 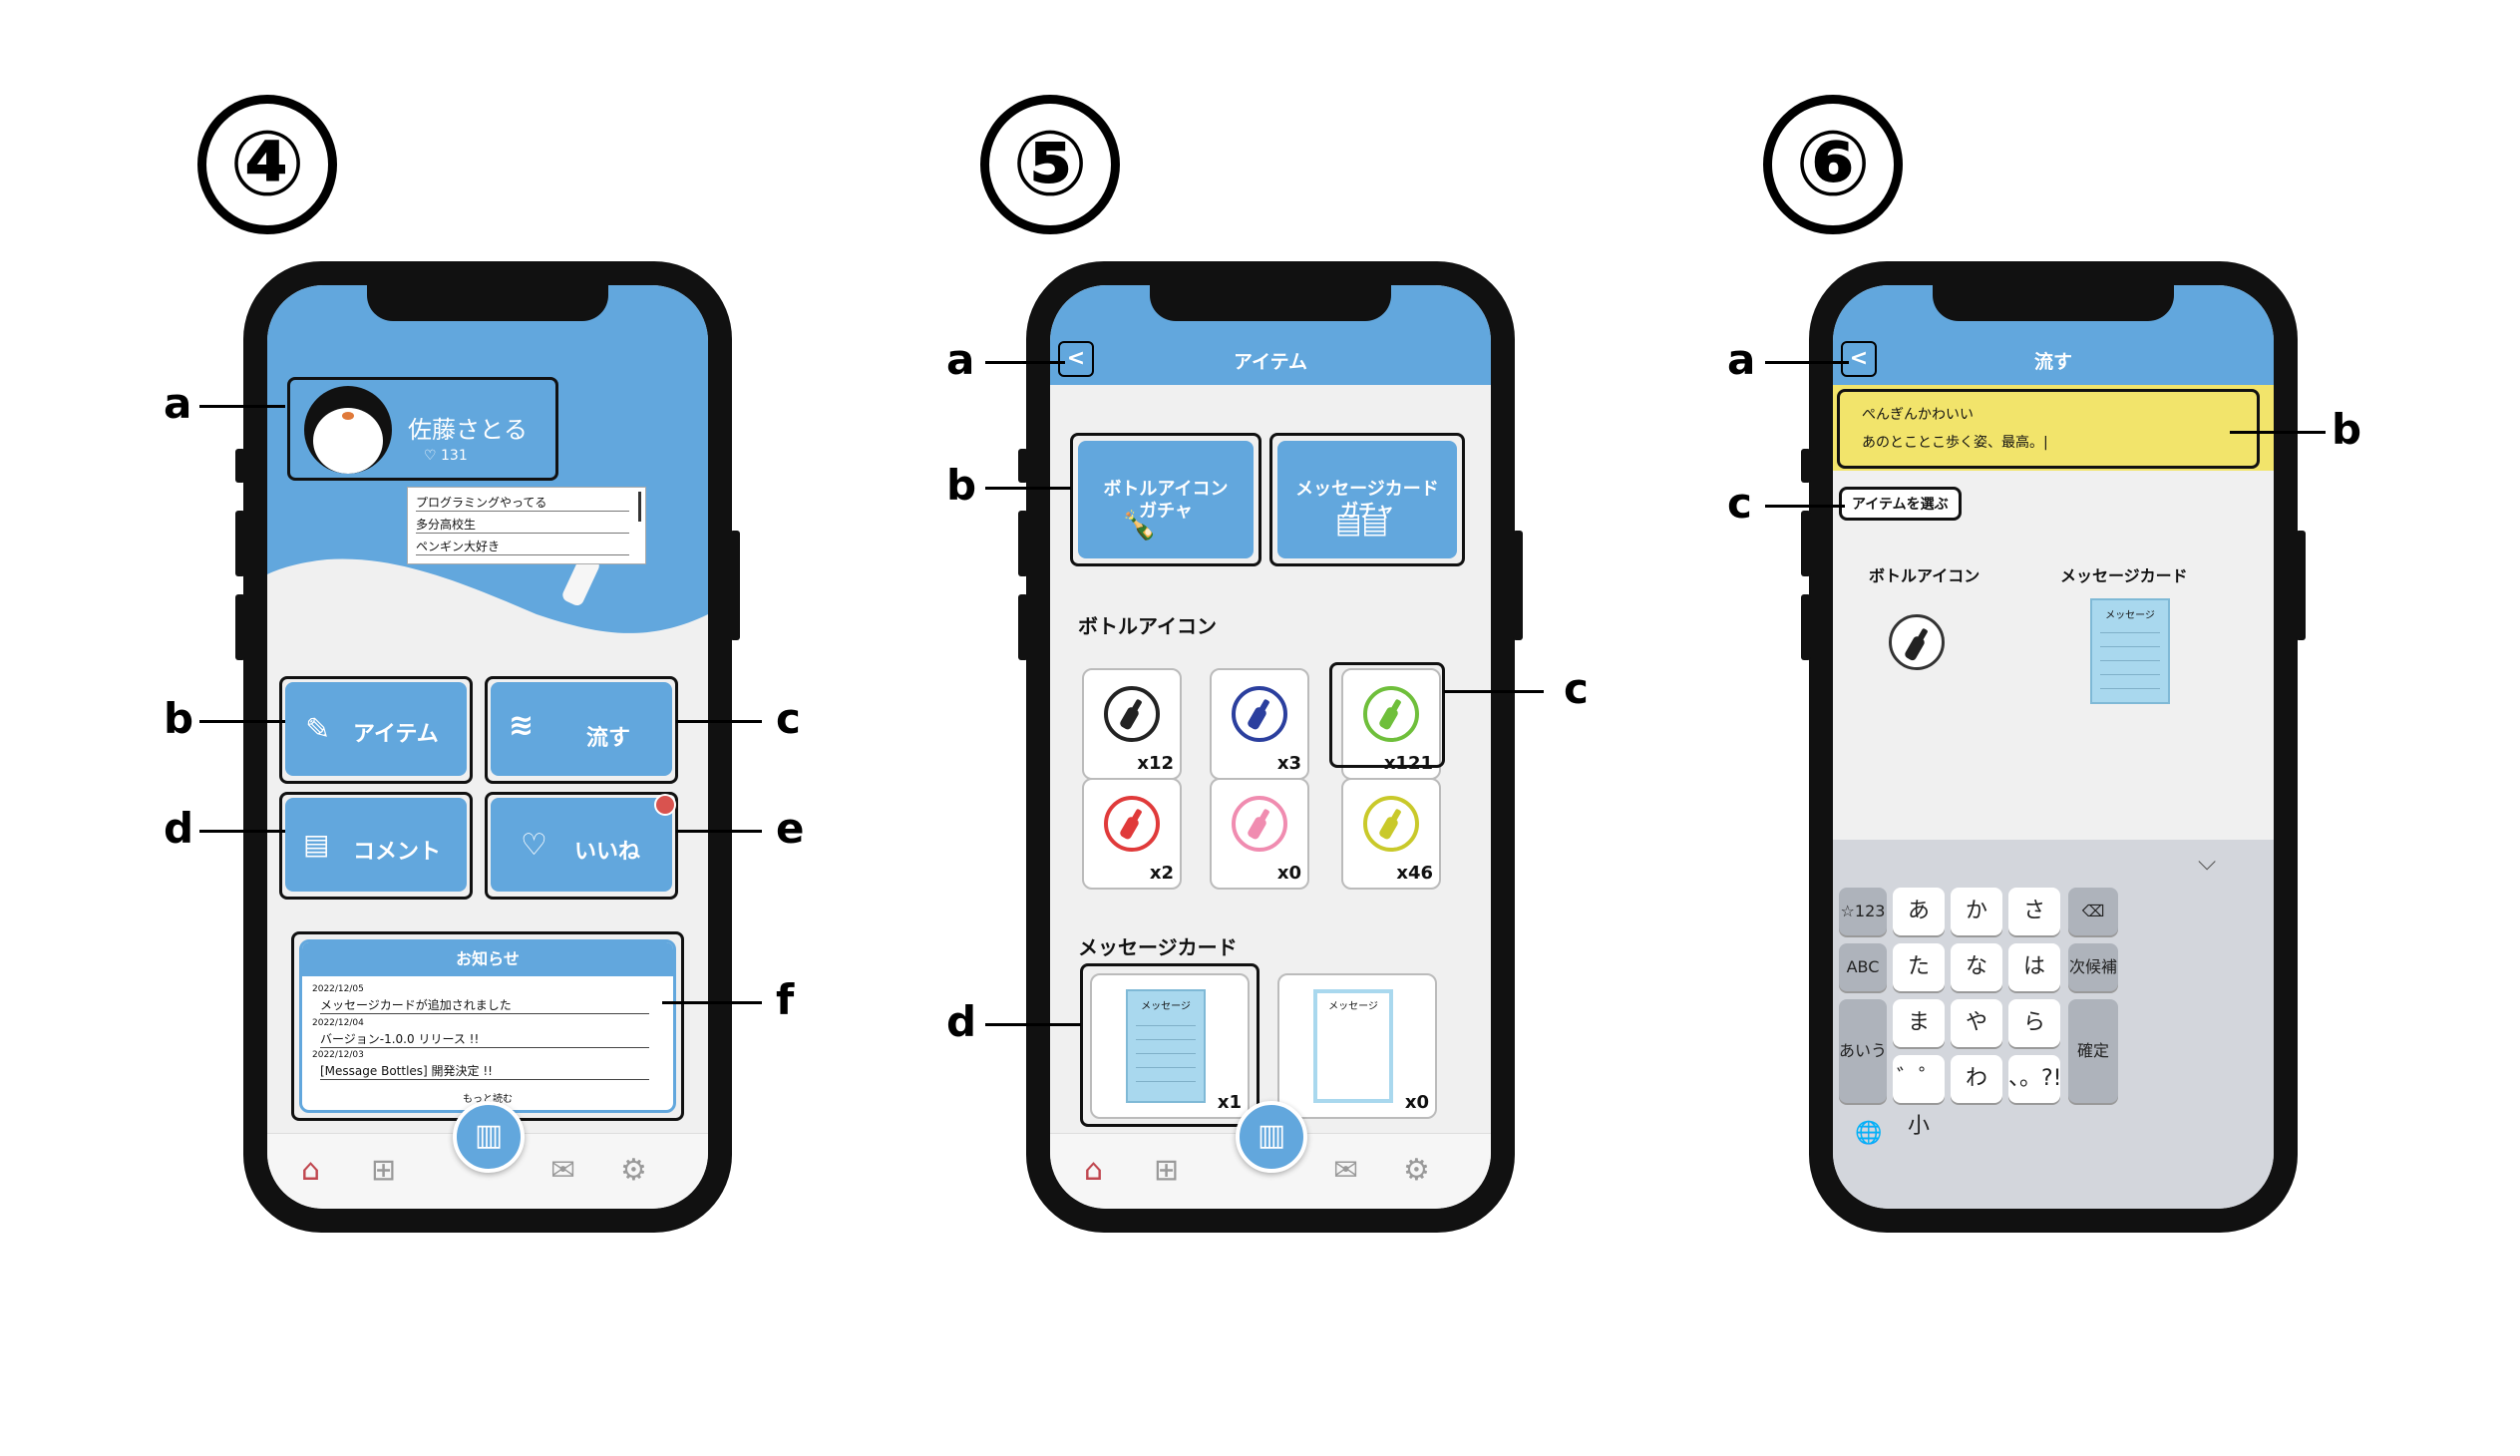 What do you see at coordinates (1288, 873) in the screenshot?
I see `bottle-count: x0` at bounding box center [1288, 873].